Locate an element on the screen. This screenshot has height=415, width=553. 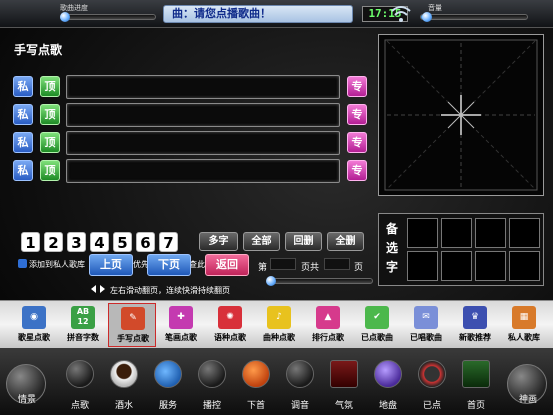
puzzle-icon: ✚ is located at coordinates (181, 317).